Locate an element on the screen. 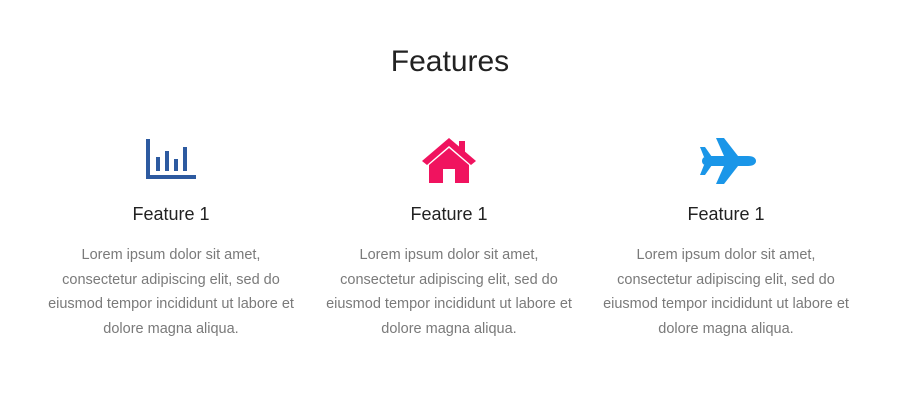  home-icon is located at coordinates (449, 160).